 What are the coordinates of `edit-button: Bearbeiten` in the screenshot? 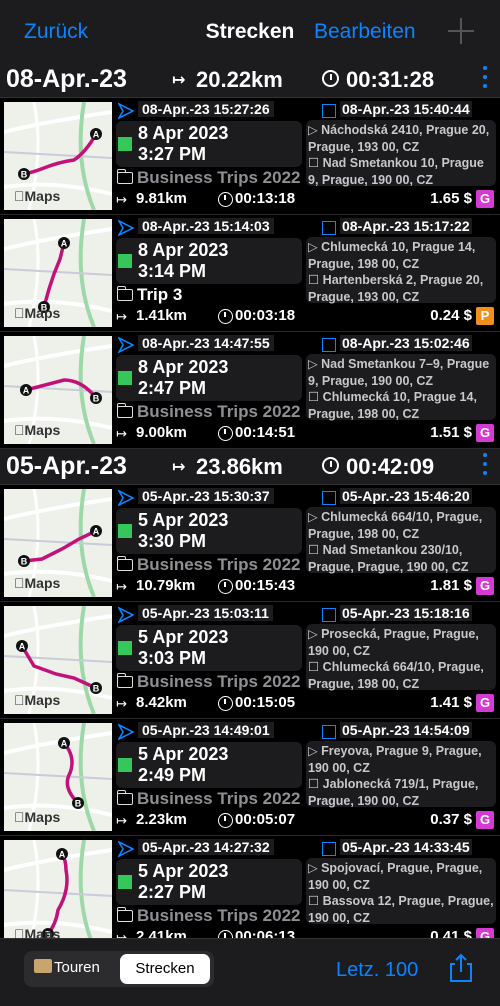 It's located at (365, 32).